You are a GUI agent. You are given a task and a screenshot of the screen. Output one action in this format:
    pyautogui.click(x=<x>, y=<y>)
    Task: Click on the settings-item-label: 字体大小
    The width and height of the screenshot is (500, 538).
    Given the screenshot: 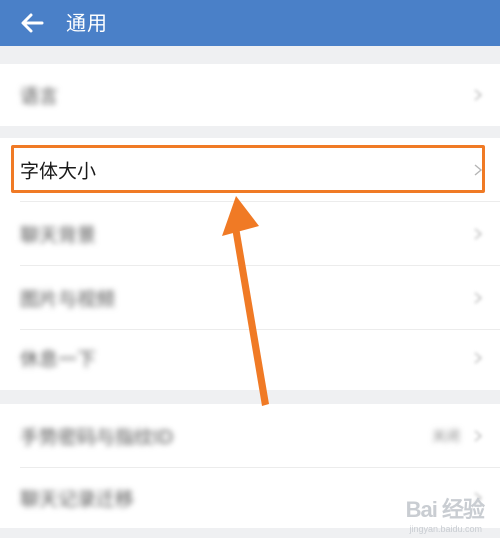 What is the action you would take?
    pyautogui.click(x=58, y=171)
    